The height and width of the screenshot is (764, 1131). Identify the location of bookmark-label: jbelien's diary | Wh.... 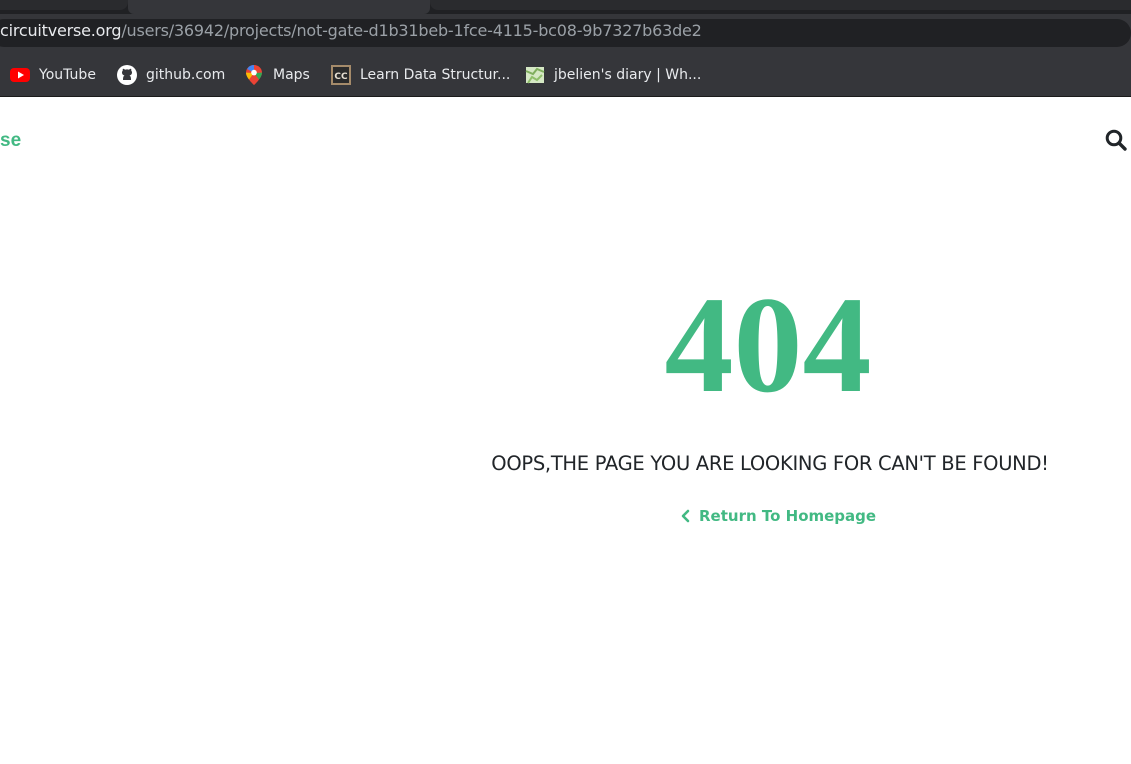
(628, 74).